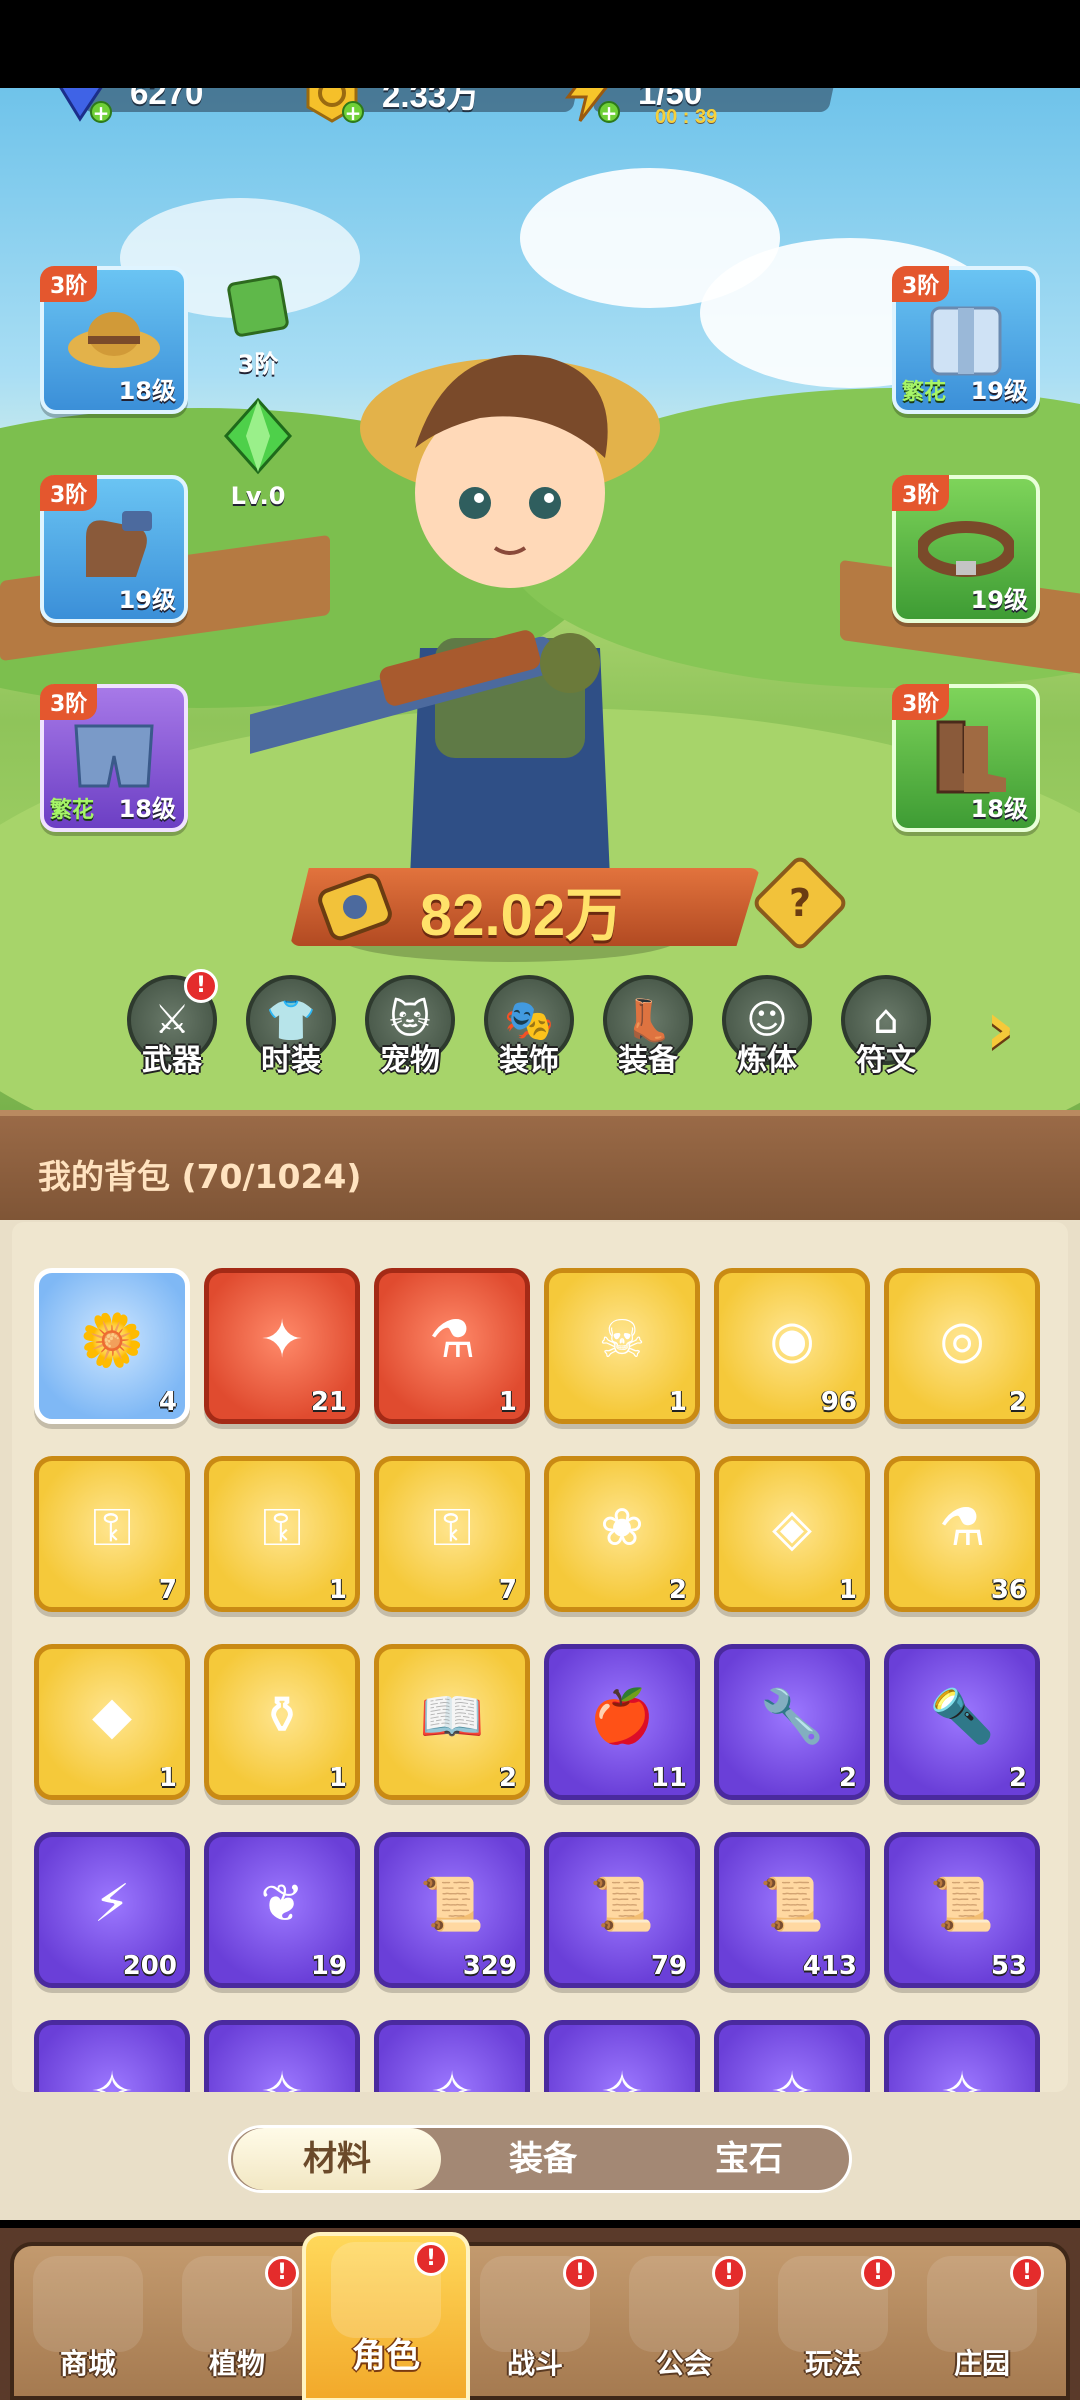  I want to click on category-weapon: ⚔ 武器 !, so click(172, 1024).